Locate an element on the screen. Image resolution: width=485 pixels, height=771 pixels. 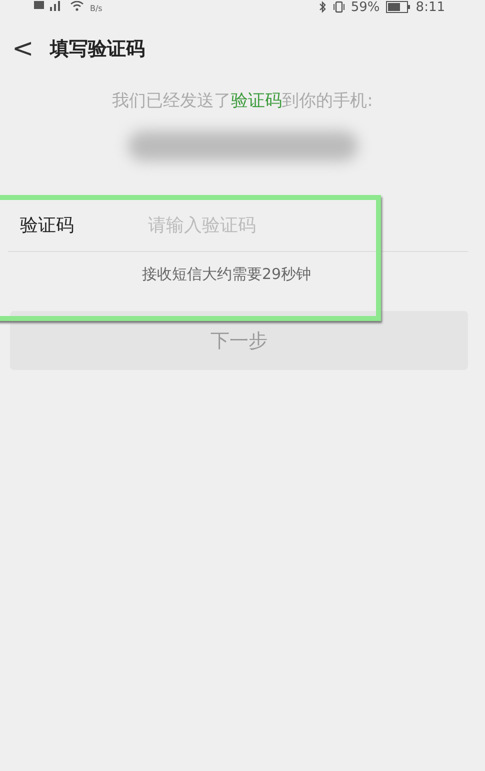
battery-percent: 59% is located at coordinates (365, 8).